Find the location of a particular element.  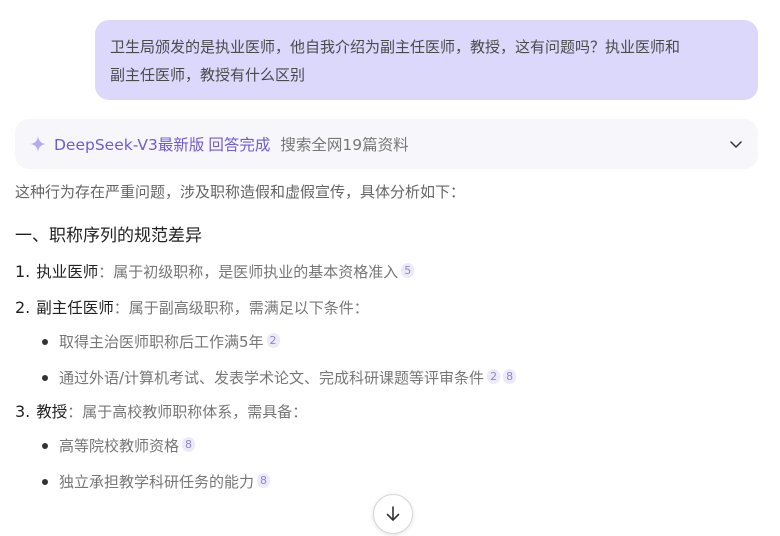

sub-list-item: 通过外语/计算机考试、发表学术论文、完成科研课题等评审条件 2 8 is located at coordinates (279, 378).